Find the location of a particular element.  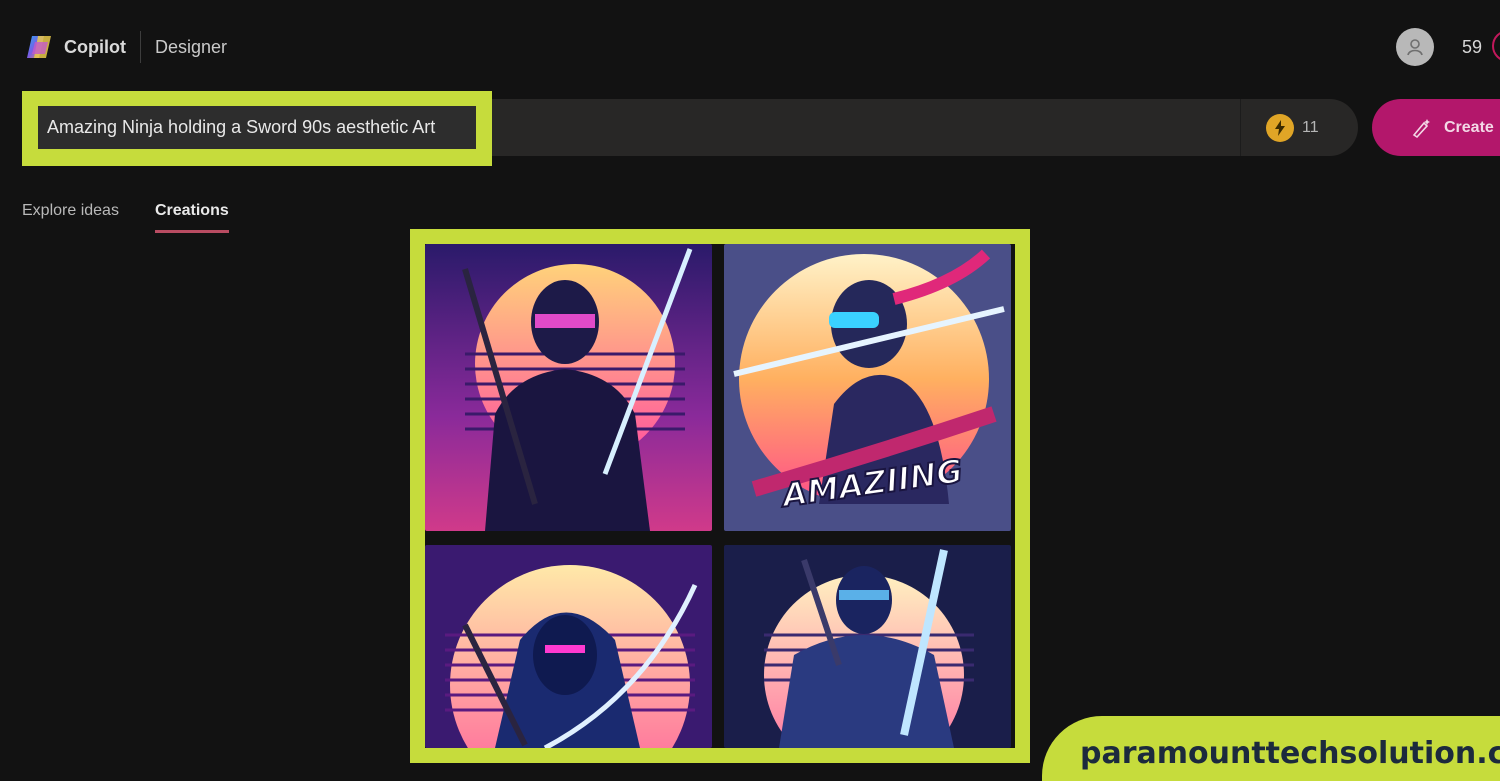

app-header: Copilot Designer is located at coordinates (125, 47).